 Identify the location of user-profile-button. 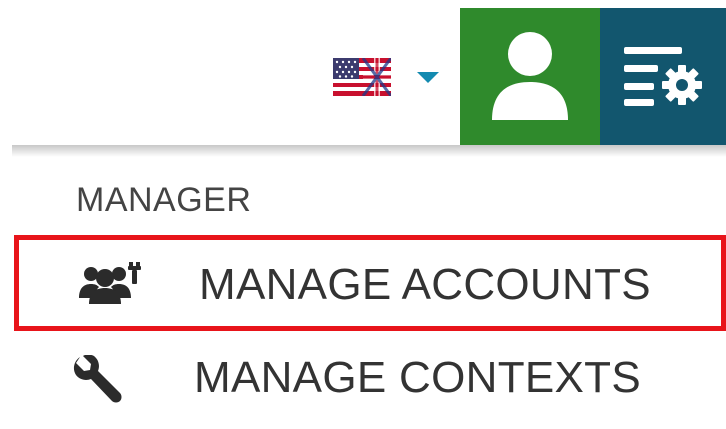
(530, 76).